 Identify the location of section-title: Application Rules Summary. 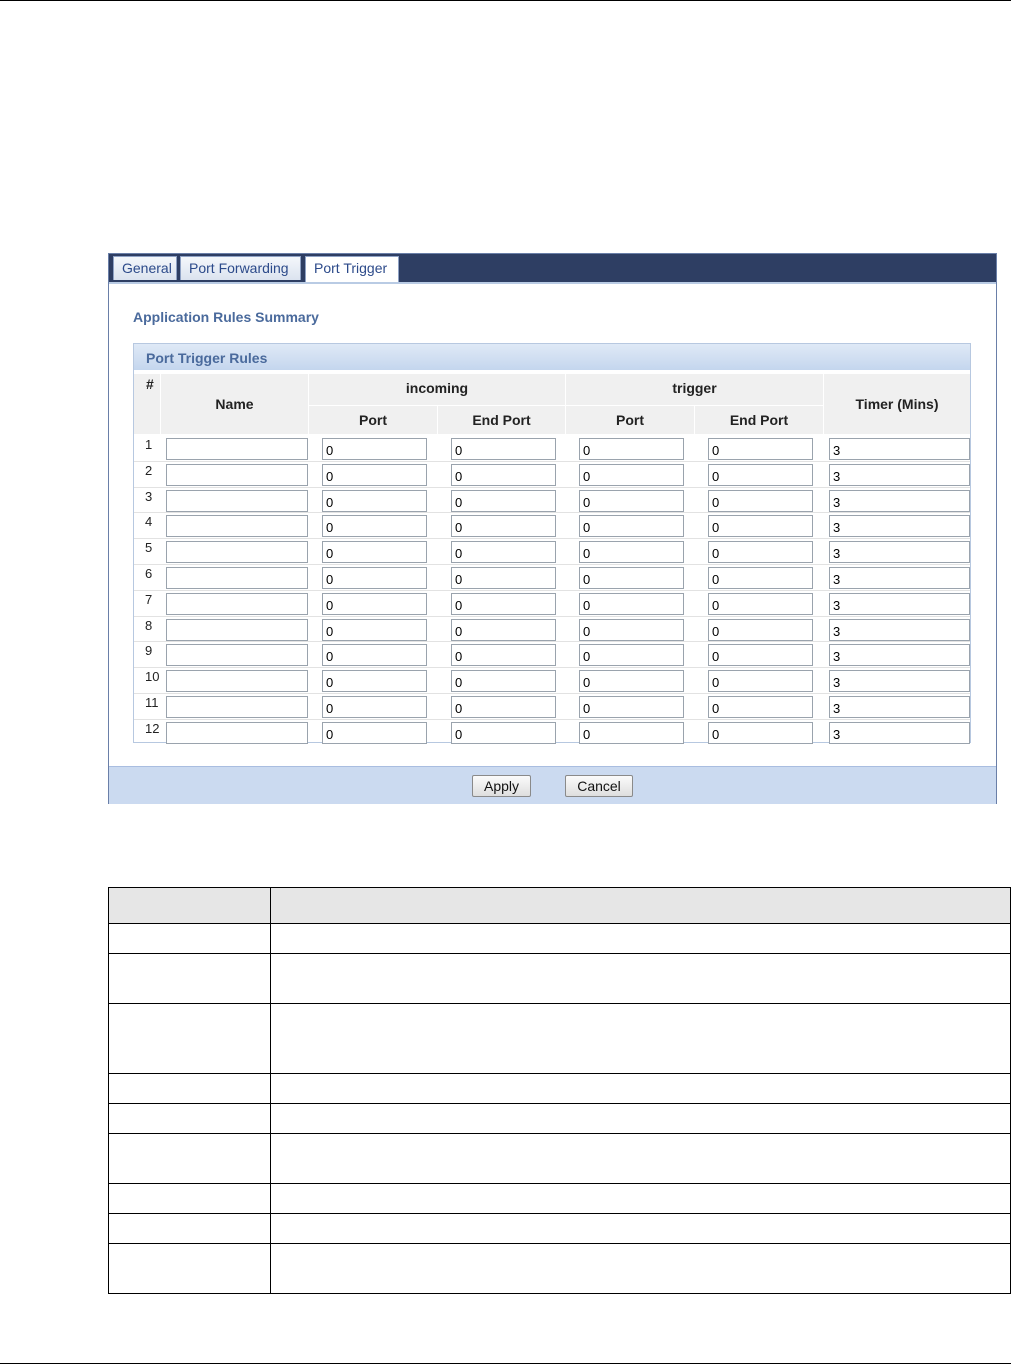
(226, 317).